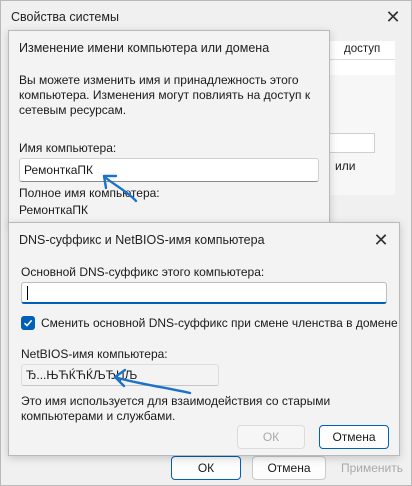 This screenshot has height=486, width=412. What do you see at coordinates (82, 375) in the screenshot?
I see `netbios-name-value: Ђ...ЊЋЌЋЌЉЂЏЉ` at bounding box center [82, 375].